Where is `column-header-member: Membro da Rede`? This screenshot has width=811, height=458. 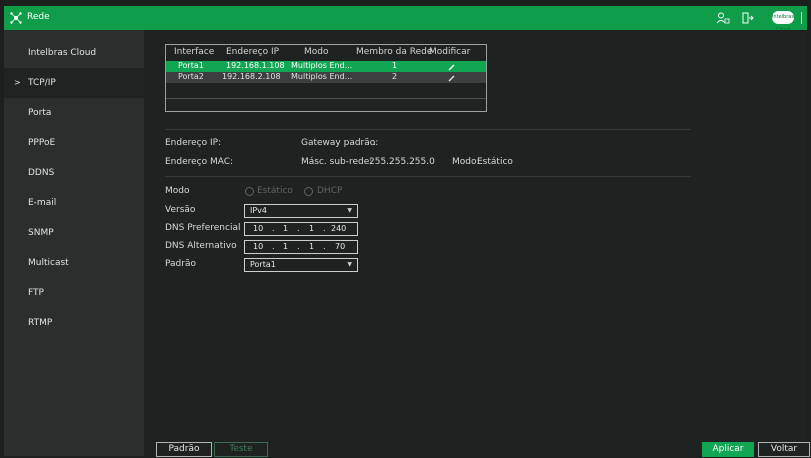
column-header-member: Membro da Rede is located at coordinates (394, 52).